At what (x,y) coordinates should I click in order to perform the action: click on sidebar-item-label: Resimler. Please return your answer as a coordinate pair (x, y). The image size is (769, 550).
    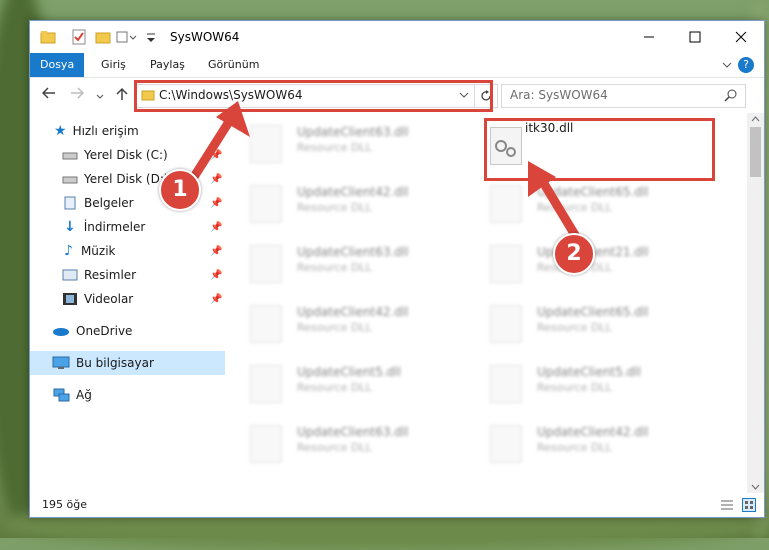
    Looking at the image, I should click on (110, 275).